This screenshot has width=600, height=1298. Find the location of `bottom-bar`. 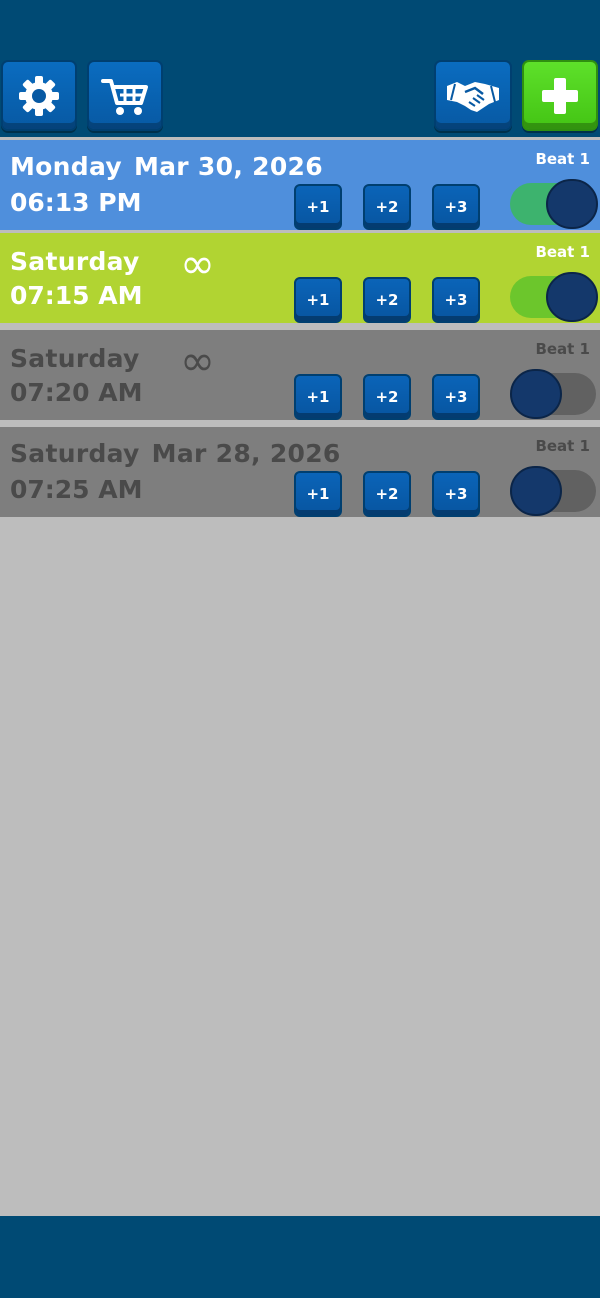

bottom-bar is located at coordinates (300, 1257).